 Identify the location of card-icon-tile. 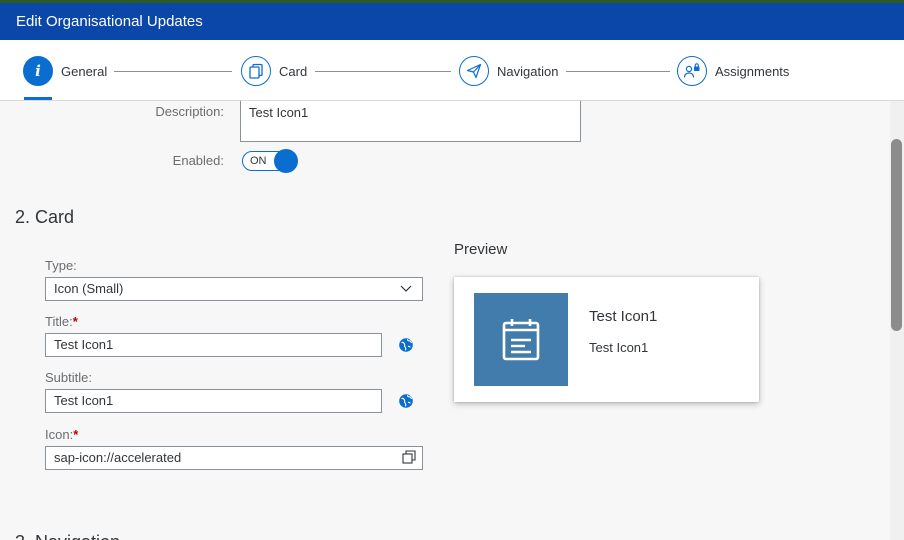
(521, 339).